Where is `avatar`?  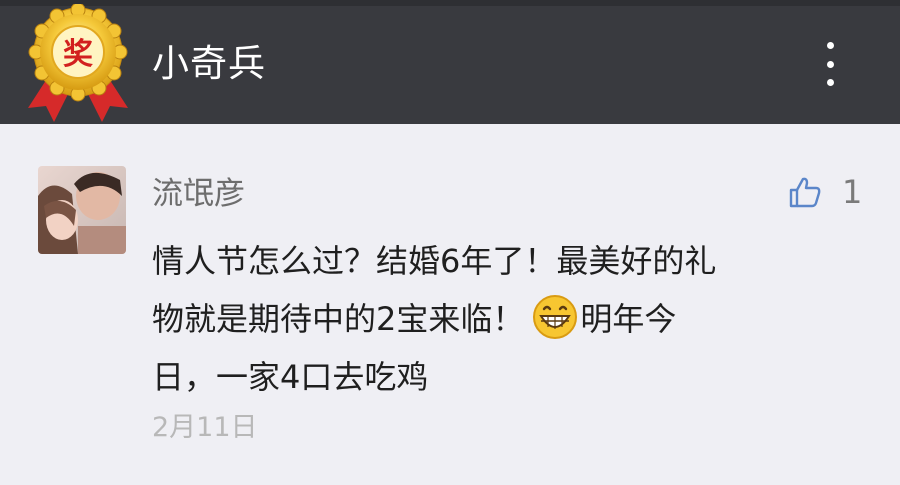
avatar is located at coordinates (82, 210).